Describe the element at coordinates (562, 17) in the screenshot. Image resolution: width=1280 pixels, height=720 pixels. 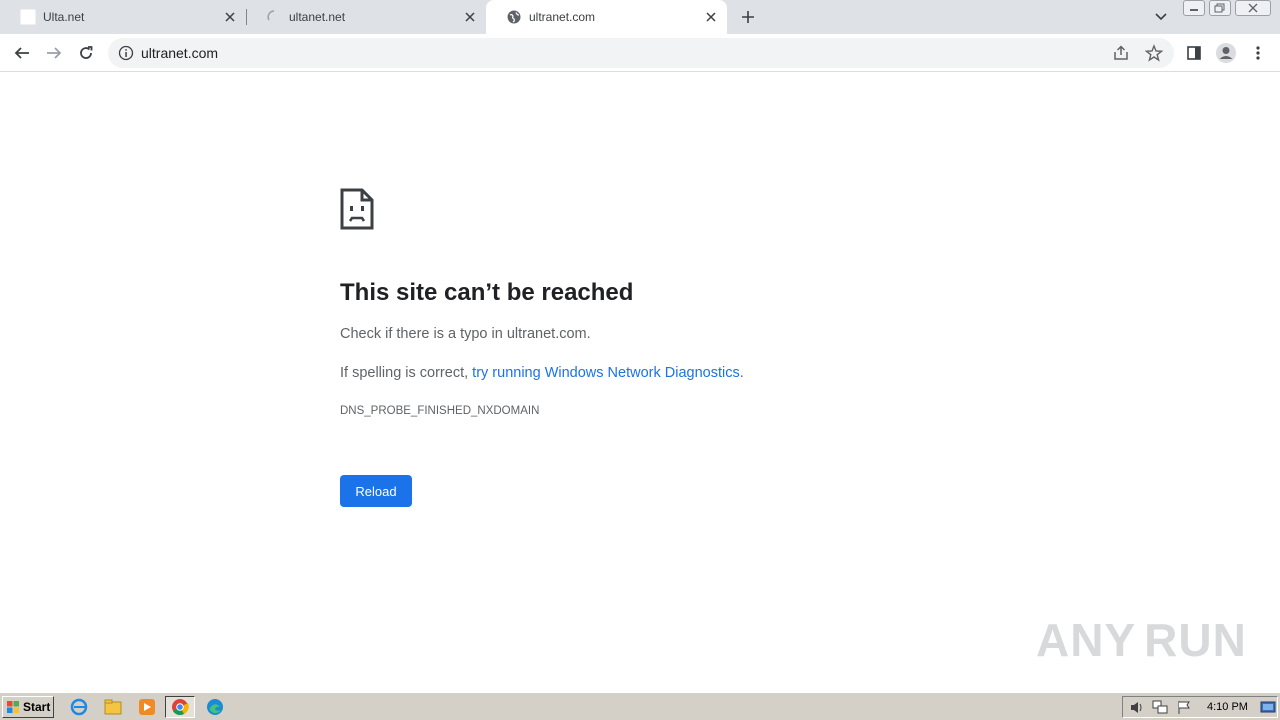
I see `tab-title: ultranet.com` at that location.